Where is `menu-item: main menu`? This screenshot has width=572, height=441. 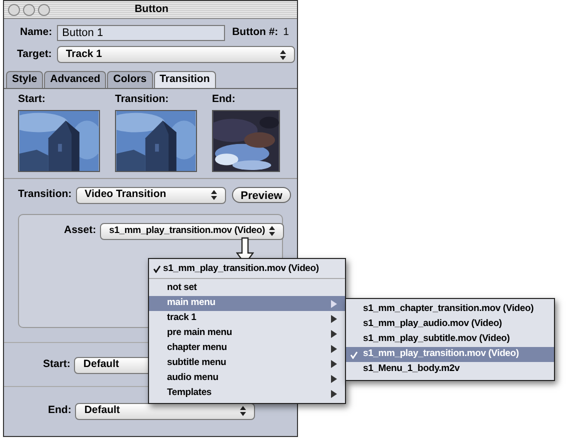 menu-item: main menu is located at coordinates (247, 303).